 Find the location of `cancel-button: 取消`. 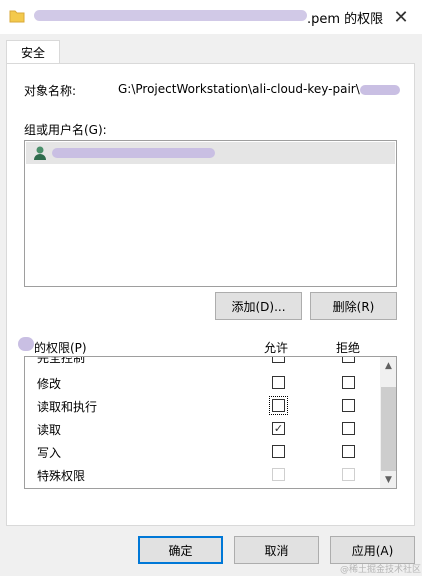

cancel-button: 取消 is located at coordinates (276, 550).